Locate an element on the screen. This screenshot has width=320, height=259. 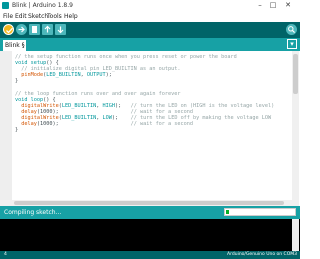
arrow-right-icon is located at coordinates (21, 29).